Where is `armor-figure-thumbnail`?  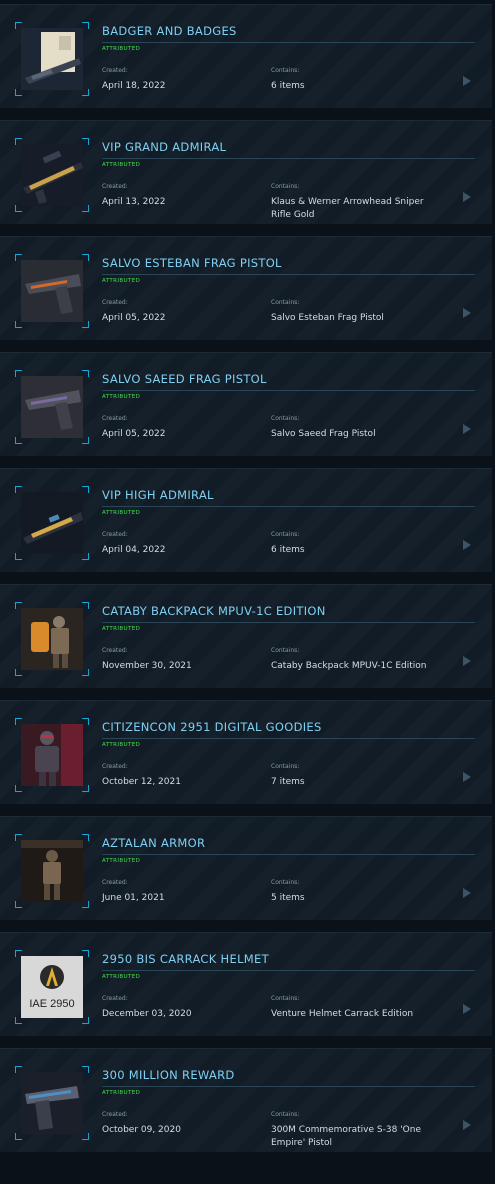 armor-figure-thumbnail is located at coordinates (52, 871).